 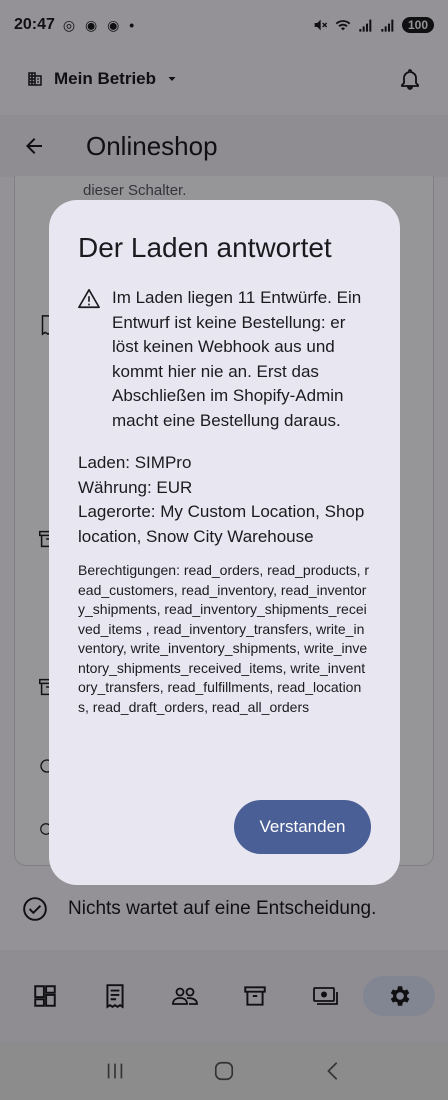 I want to click on dialog-title: Der Laden antwortet, so click(x=205, y=247).